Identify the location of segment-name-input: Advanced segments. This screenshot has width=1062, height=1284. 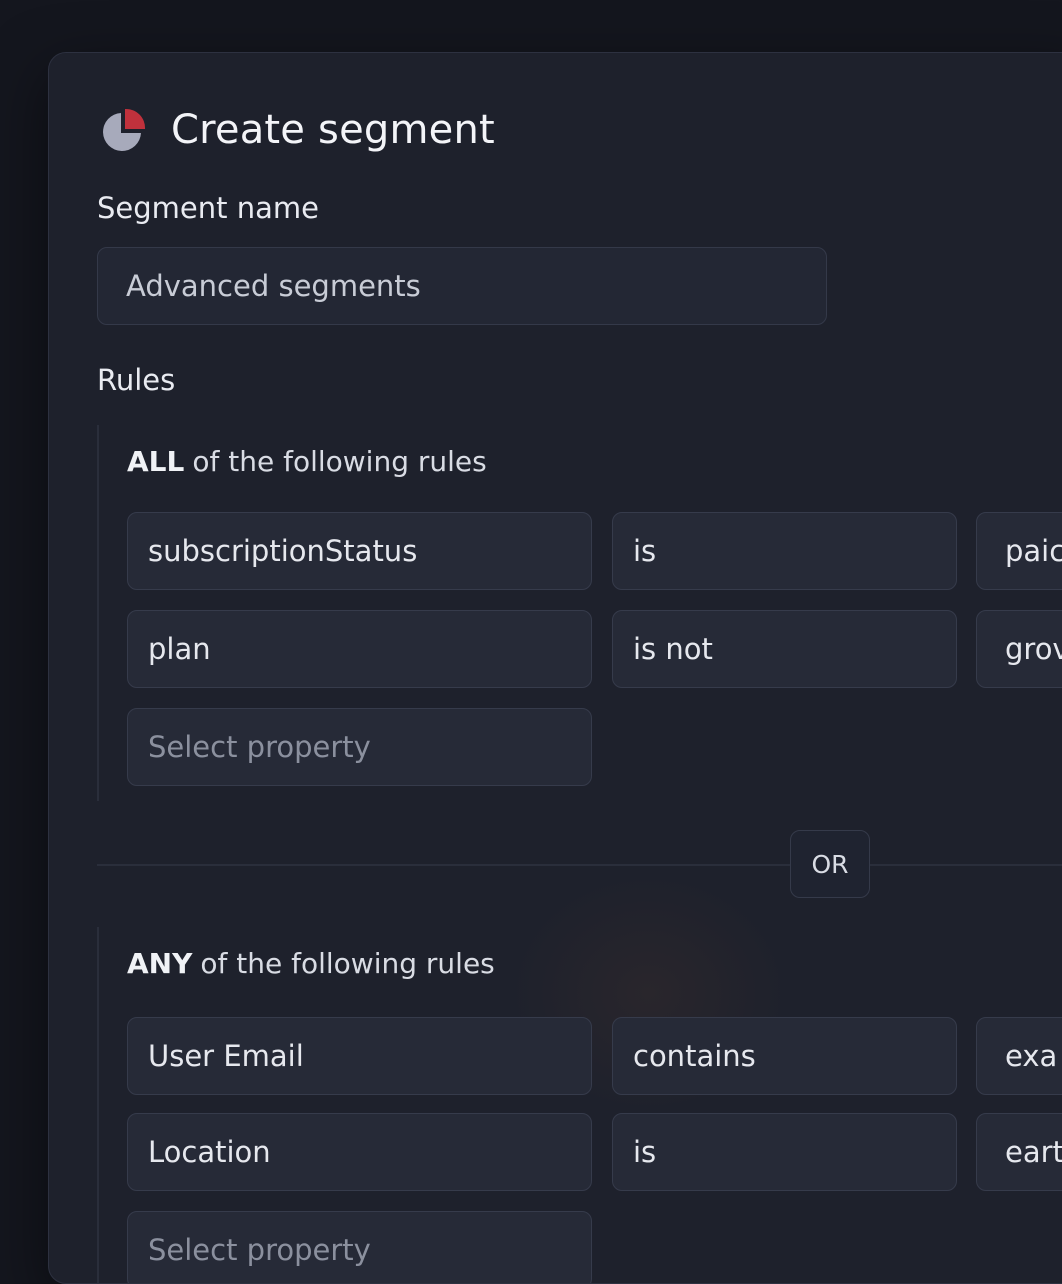
(462, 286).